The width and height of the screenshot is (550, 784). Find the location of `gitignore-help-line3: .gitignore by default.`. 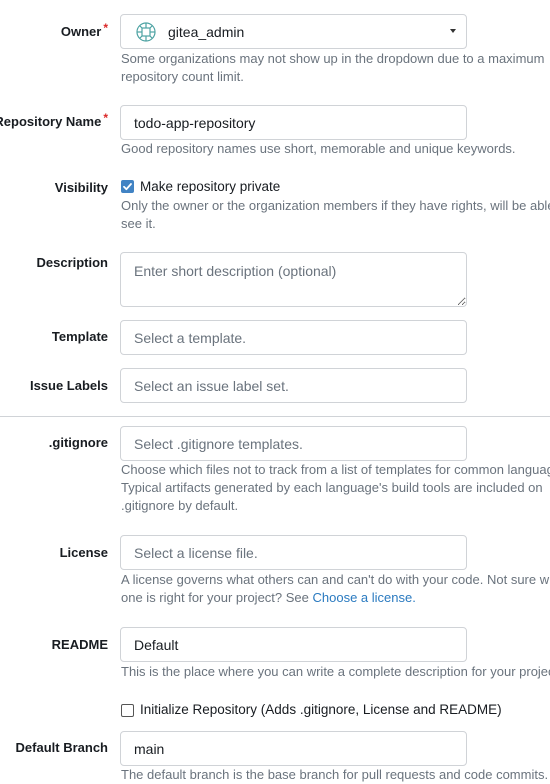

gitignore-help-line3: .gitignore by default. is located at coordinates (180, 505).